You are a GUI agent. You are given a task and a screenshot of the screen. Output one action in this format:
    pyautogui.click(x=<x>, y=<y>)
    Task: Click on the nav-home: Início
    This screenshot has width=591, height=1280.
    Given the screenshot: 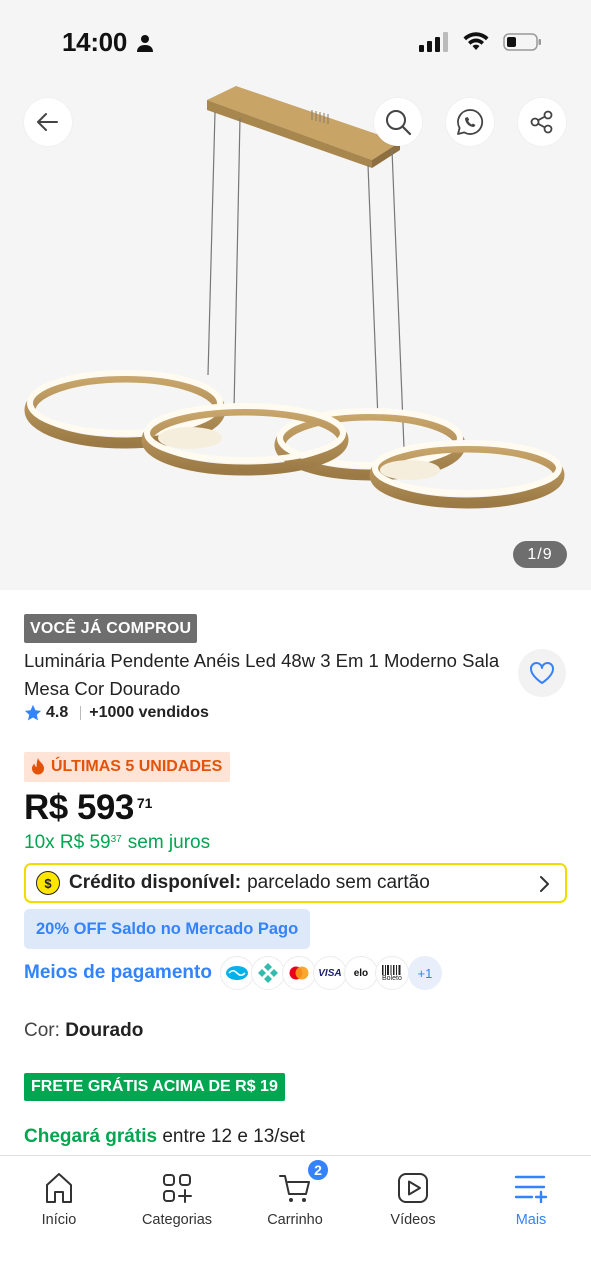 What is the action you would take?
    pyautogui.click(x=59, y=1201)
    